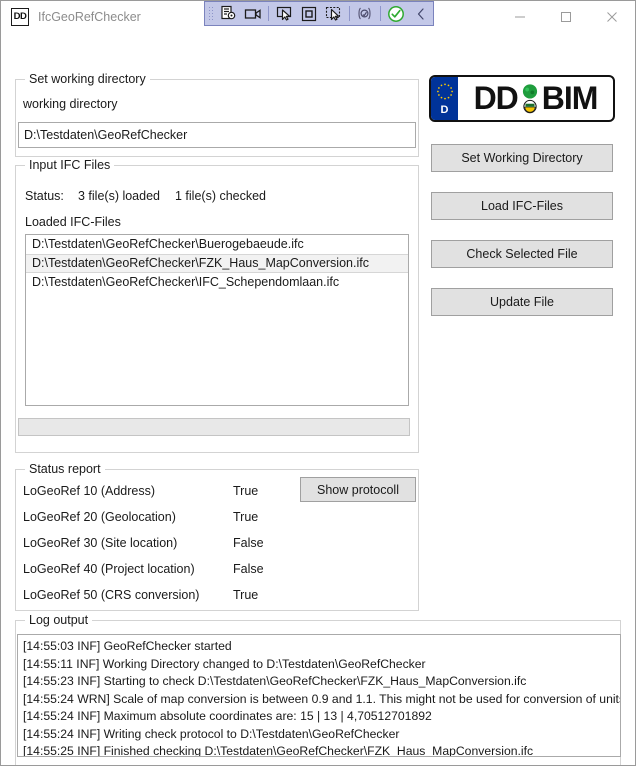 The height and width of the screenshot is (766, 636). What do you see at coordinates (253, 13) in the screenshot?
I see `record-video-icon` at bounding box center [253, 13].